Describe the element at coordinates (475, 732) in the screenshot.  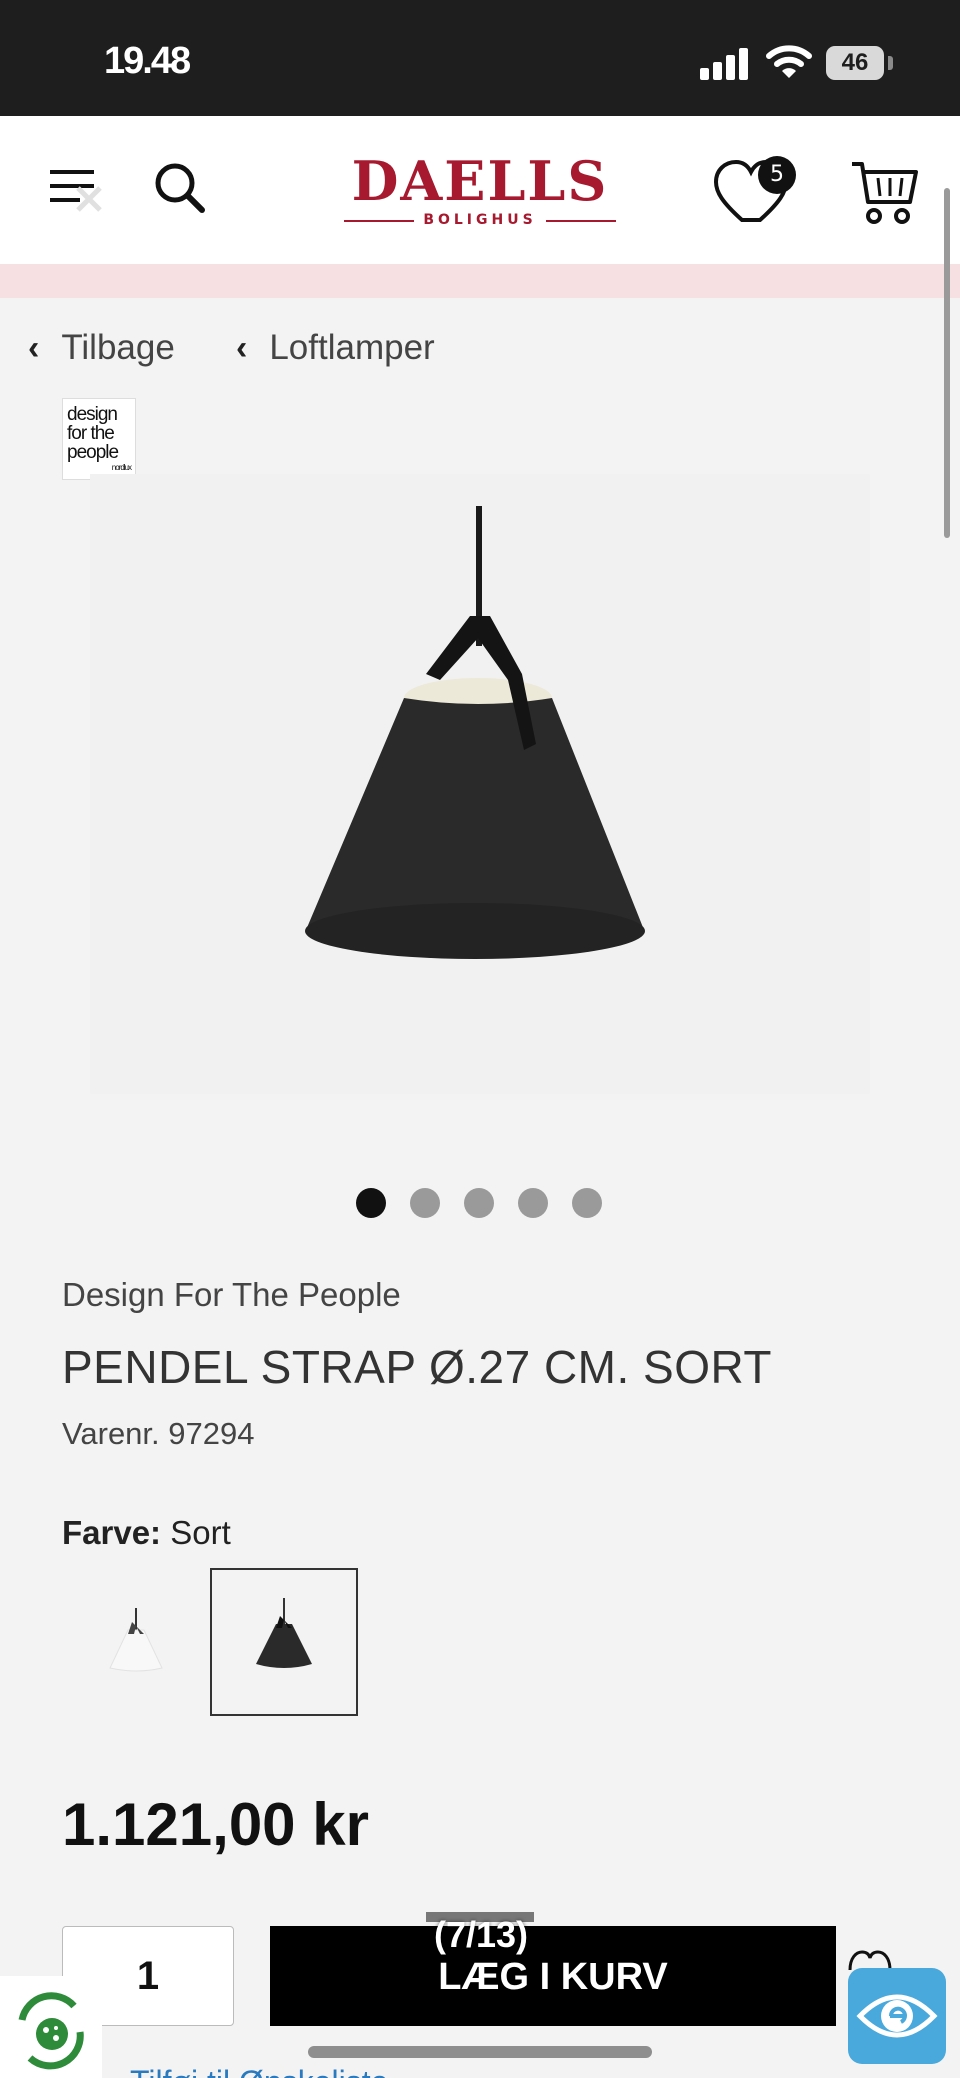
I see `pendant-lamp-image` at that location.